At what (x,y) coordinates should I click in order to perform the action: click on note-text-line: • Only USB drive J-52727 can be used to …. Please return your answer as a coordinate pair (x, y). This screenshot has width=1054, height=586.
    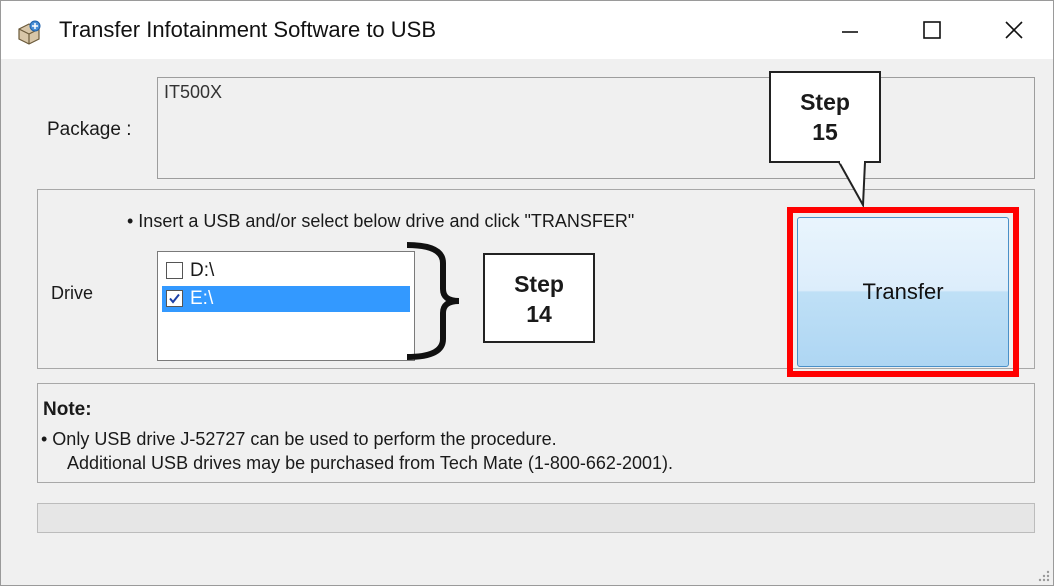
    Looking at the image, I should click on (299, 439).